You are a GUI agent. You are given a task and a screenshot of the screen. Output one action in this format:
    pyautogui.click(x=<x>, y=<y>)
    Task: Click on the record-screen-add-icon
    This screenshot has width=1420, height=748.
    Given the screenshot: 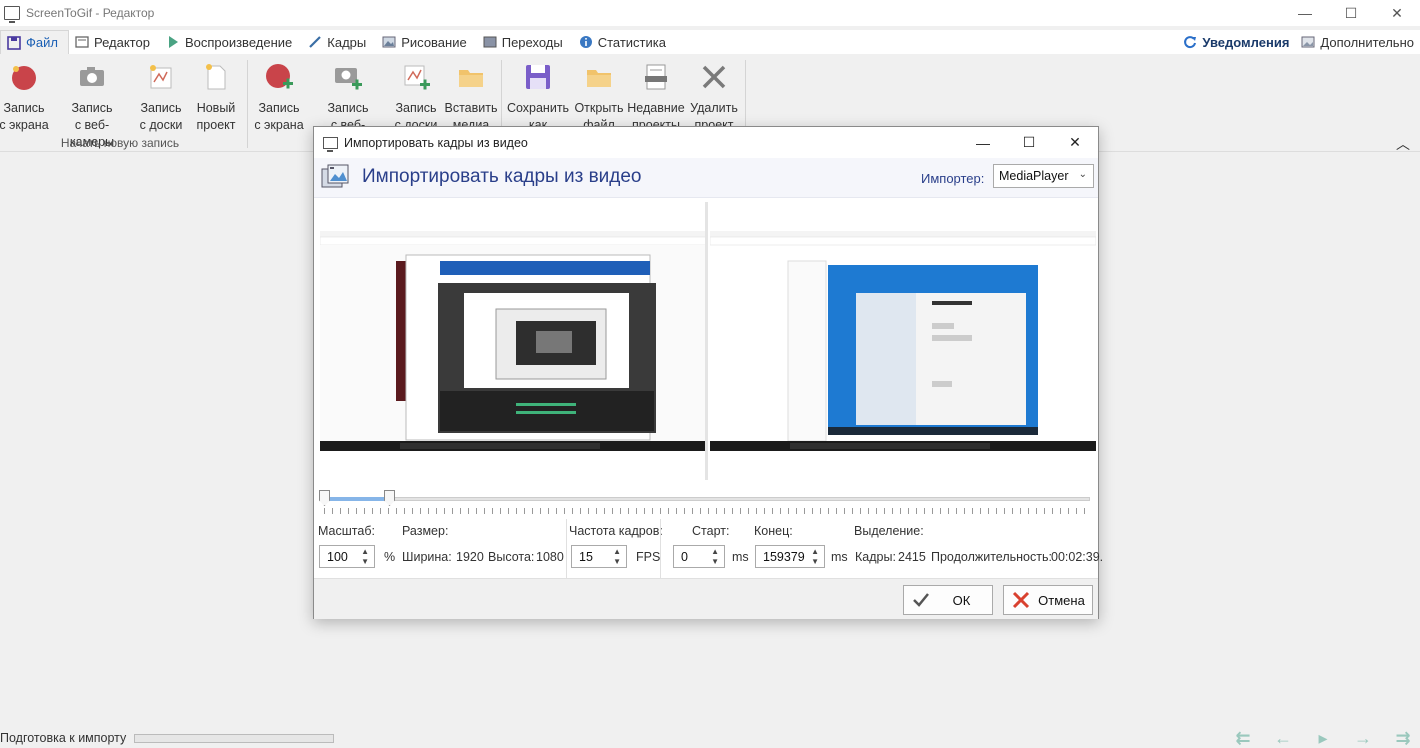 What is the action you would take?
    pyautogui.click(x=279, y=77)
    